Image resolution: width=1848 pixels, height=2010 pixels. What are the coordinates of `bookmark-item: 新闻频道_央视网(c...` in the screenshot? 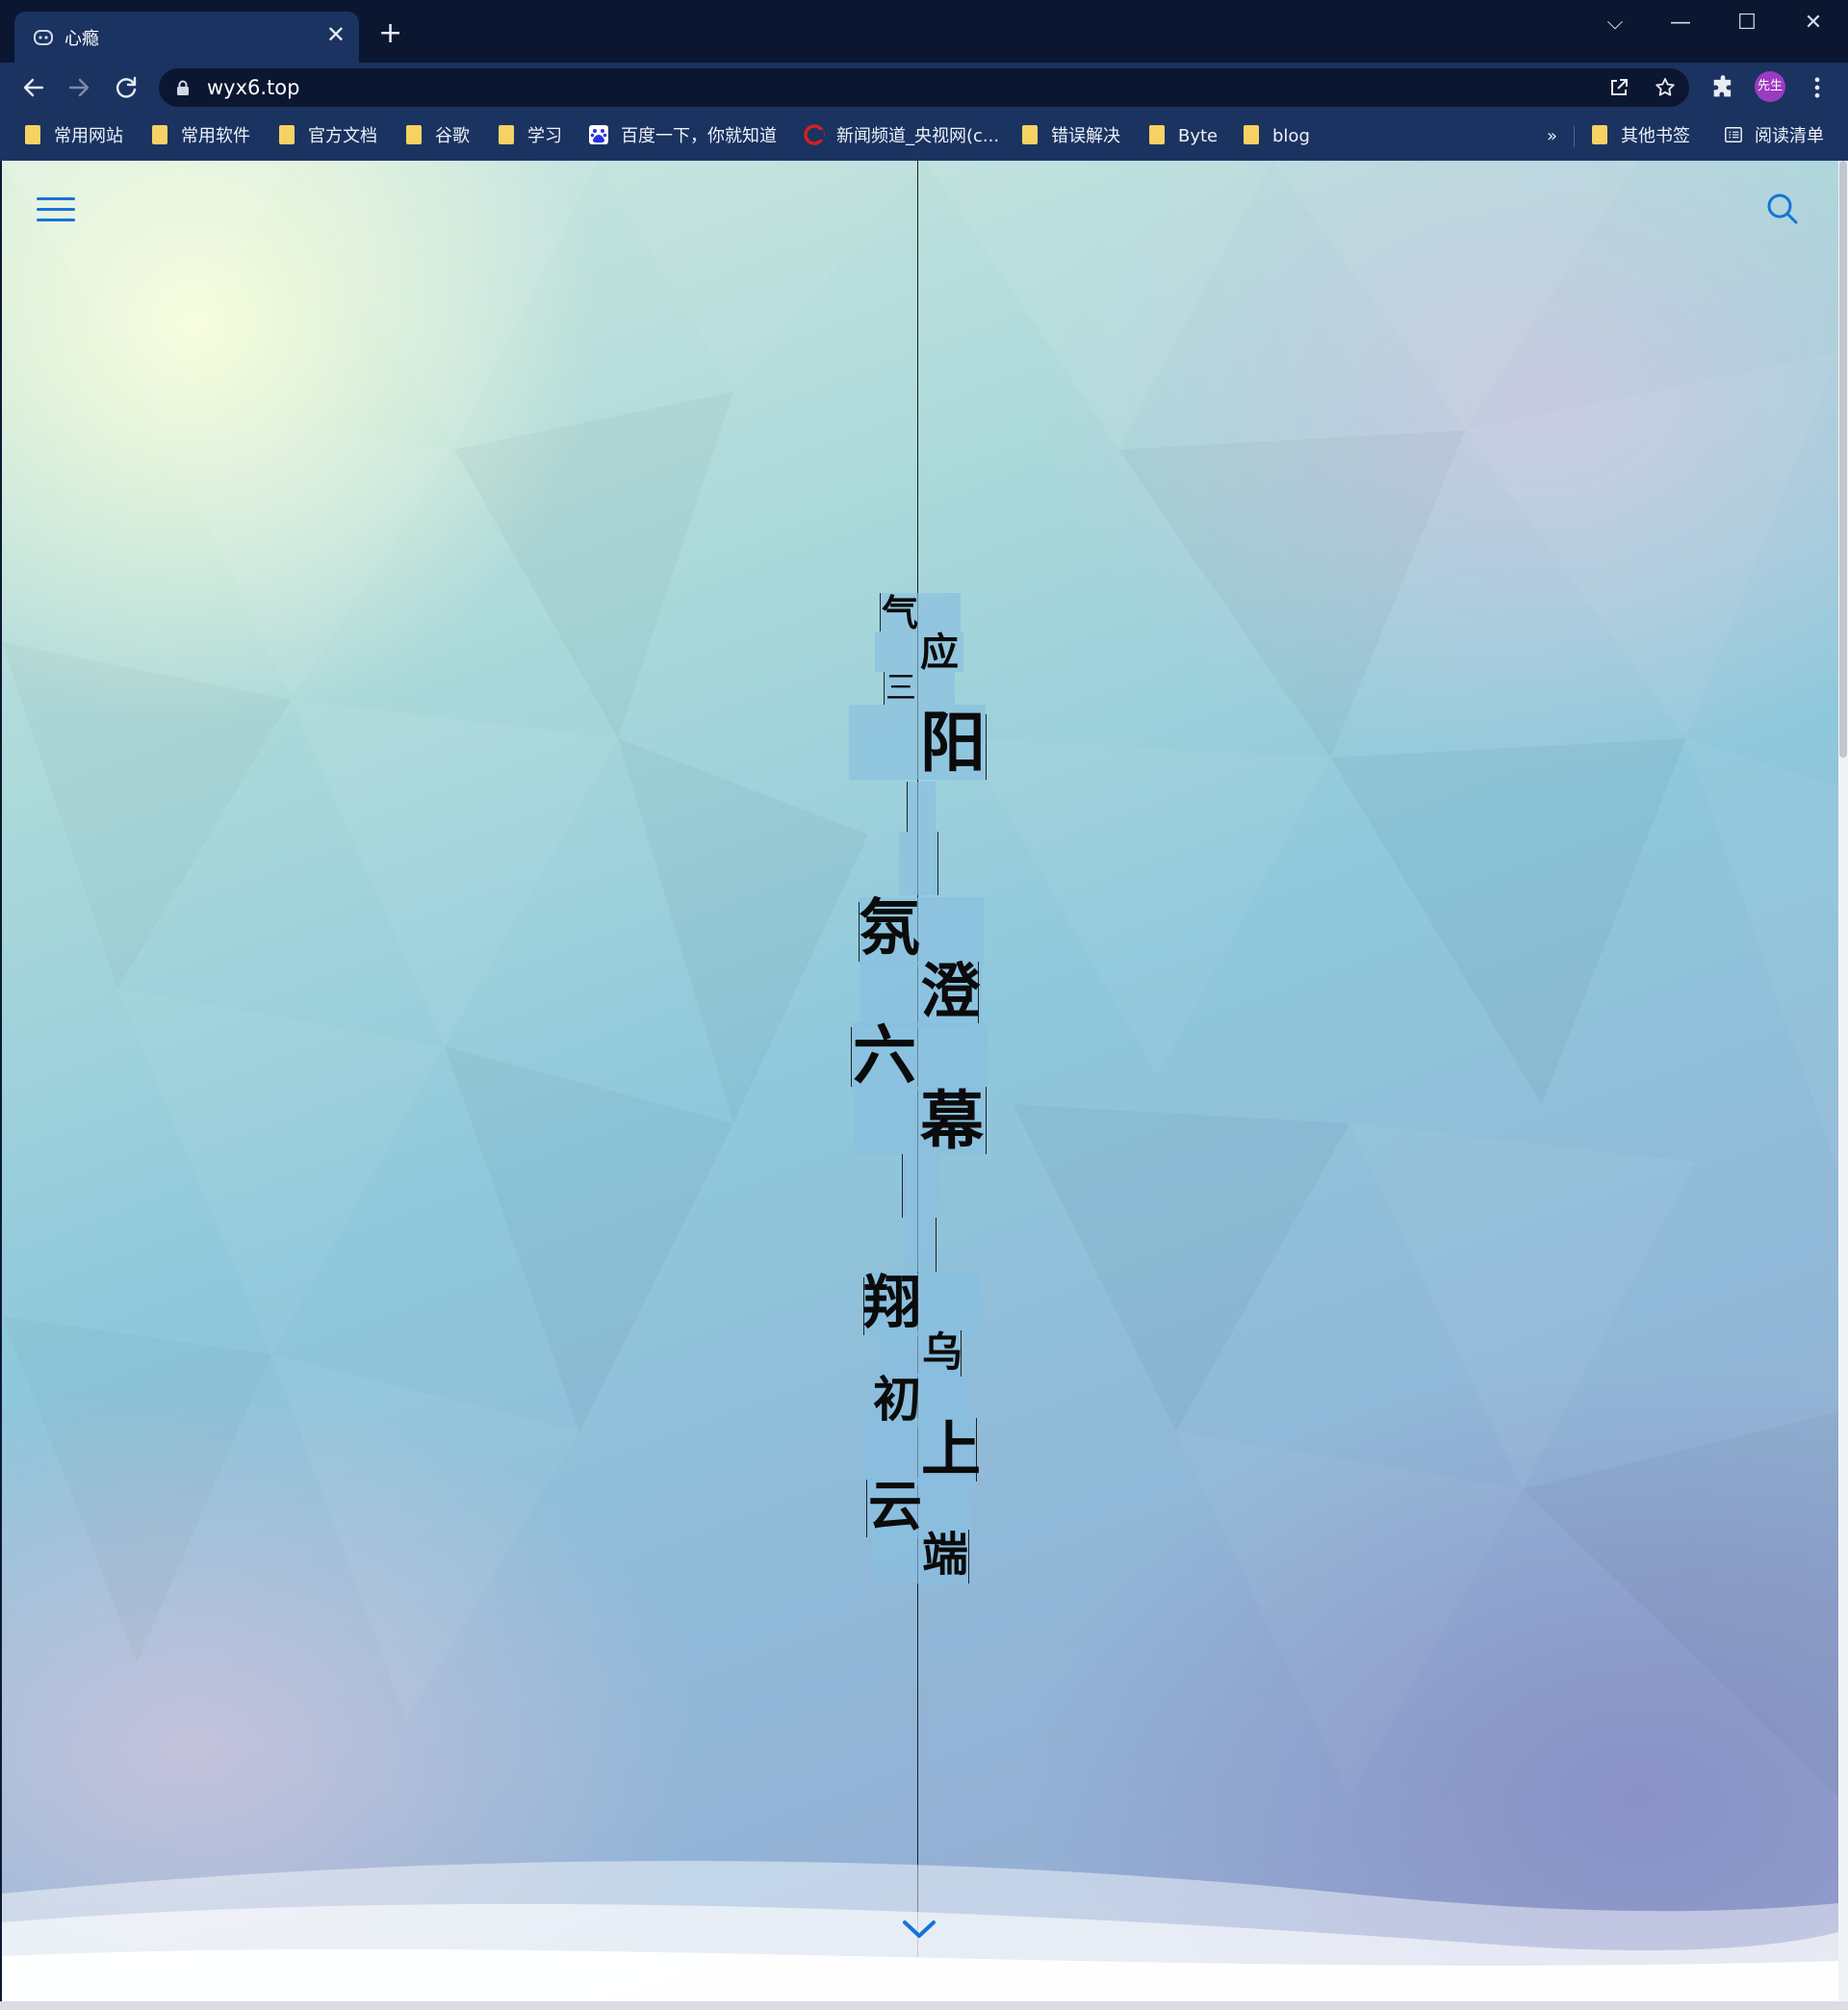 It's located at (901, 136).